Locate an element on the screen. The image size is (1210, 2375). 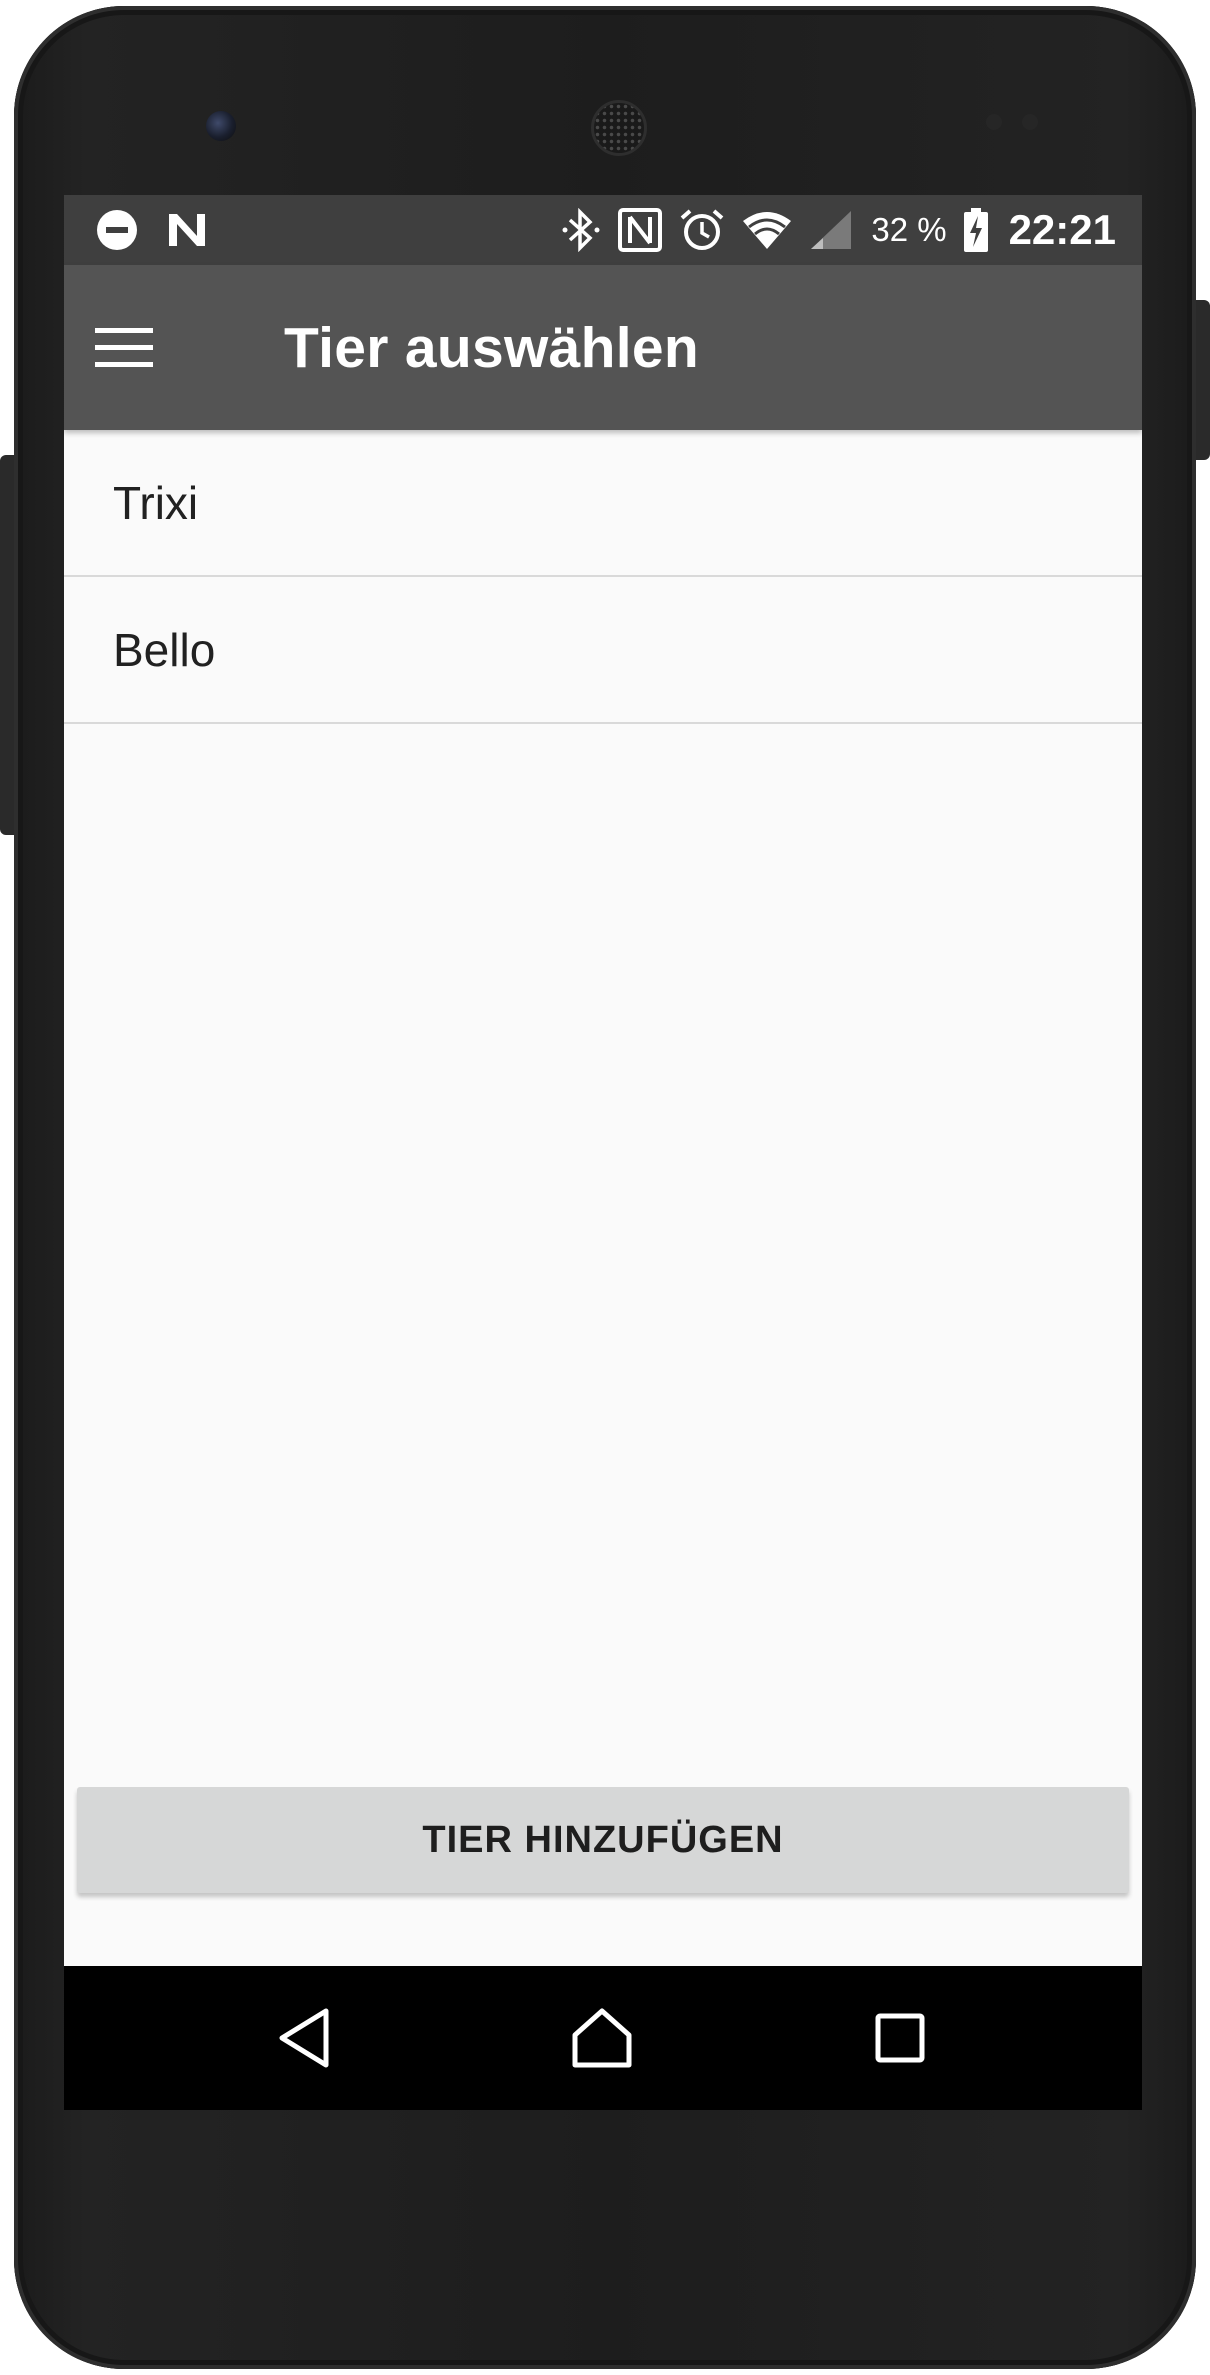
list-item-trixi: Trixi is located at coordinates (603, 503).